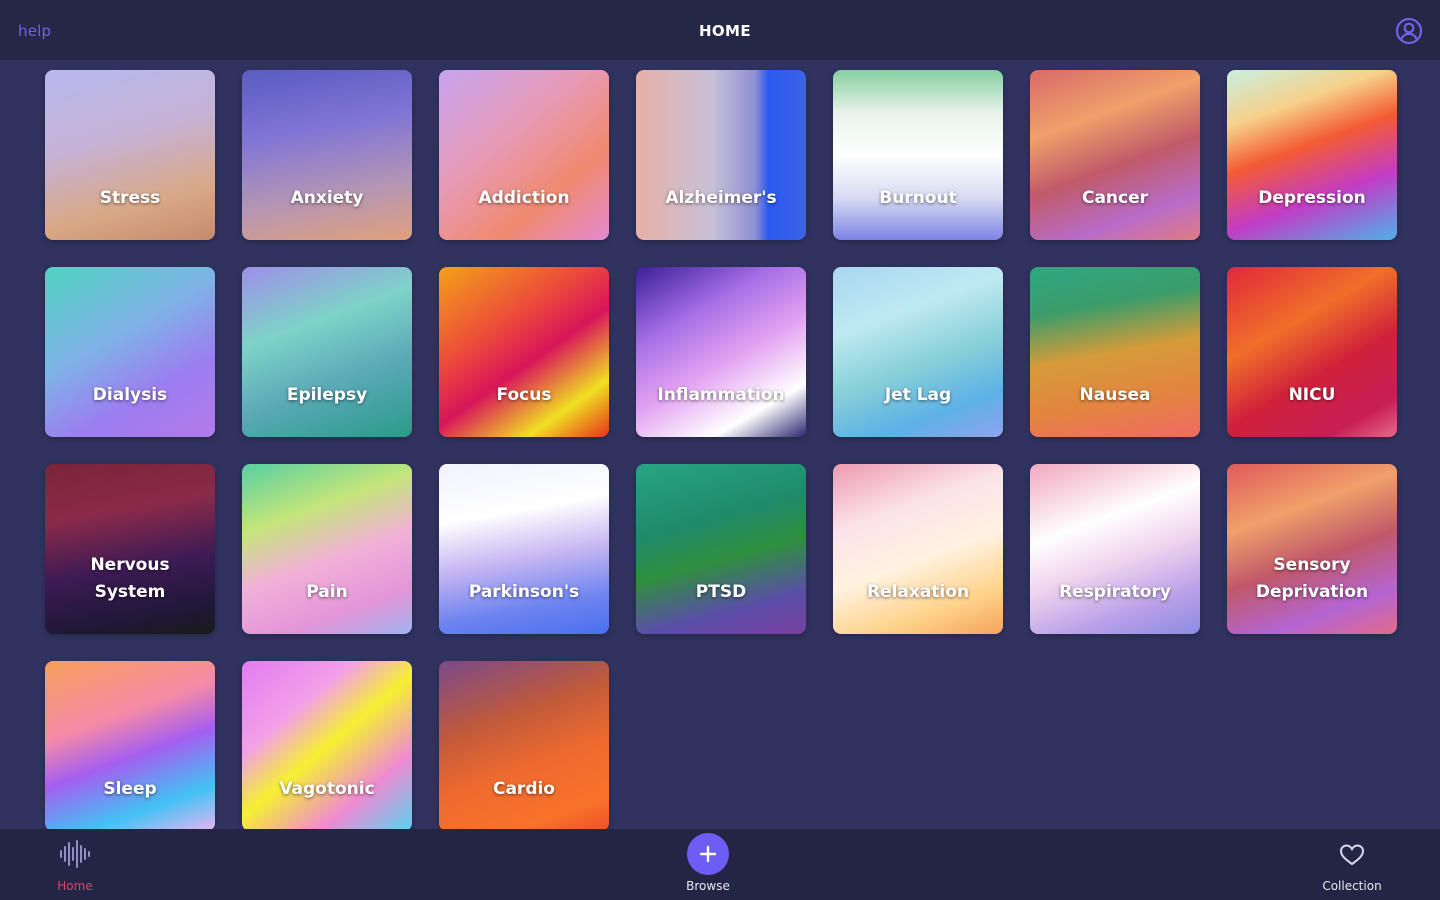  What do you see at coordinates (725, 31) in the screenshot?
I see `page-title: HOME` at bounding box center [725, 31].